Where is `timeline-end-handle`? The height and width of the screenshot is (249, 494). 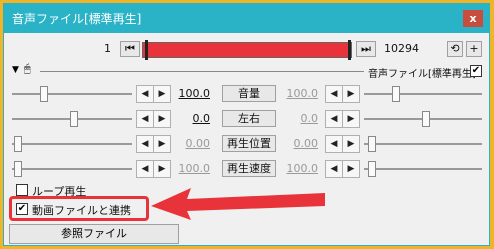 timeline-end-handle is located at coordinates (349, 50).